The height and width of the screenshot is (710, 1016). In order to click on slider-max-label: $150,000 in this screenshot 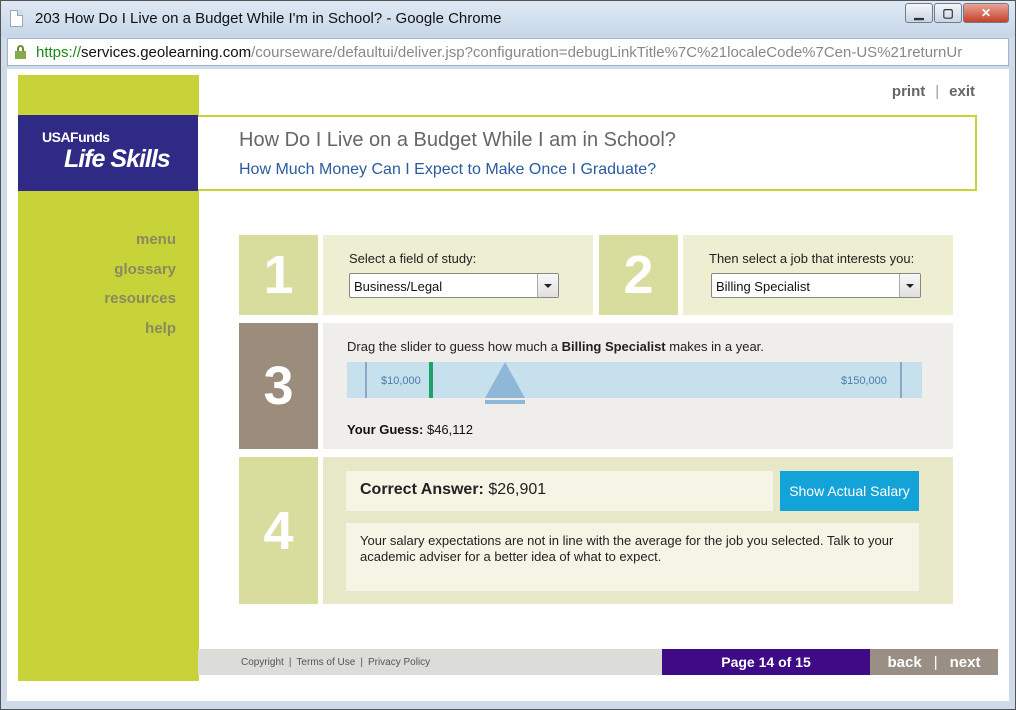, I will do `click(864, 381)`.